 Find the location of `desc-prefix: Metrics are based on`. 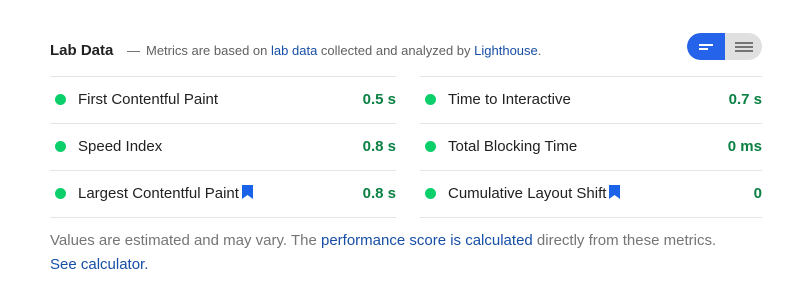

desc-prefix: Metrics are based on is located at coordinates (207, 50).